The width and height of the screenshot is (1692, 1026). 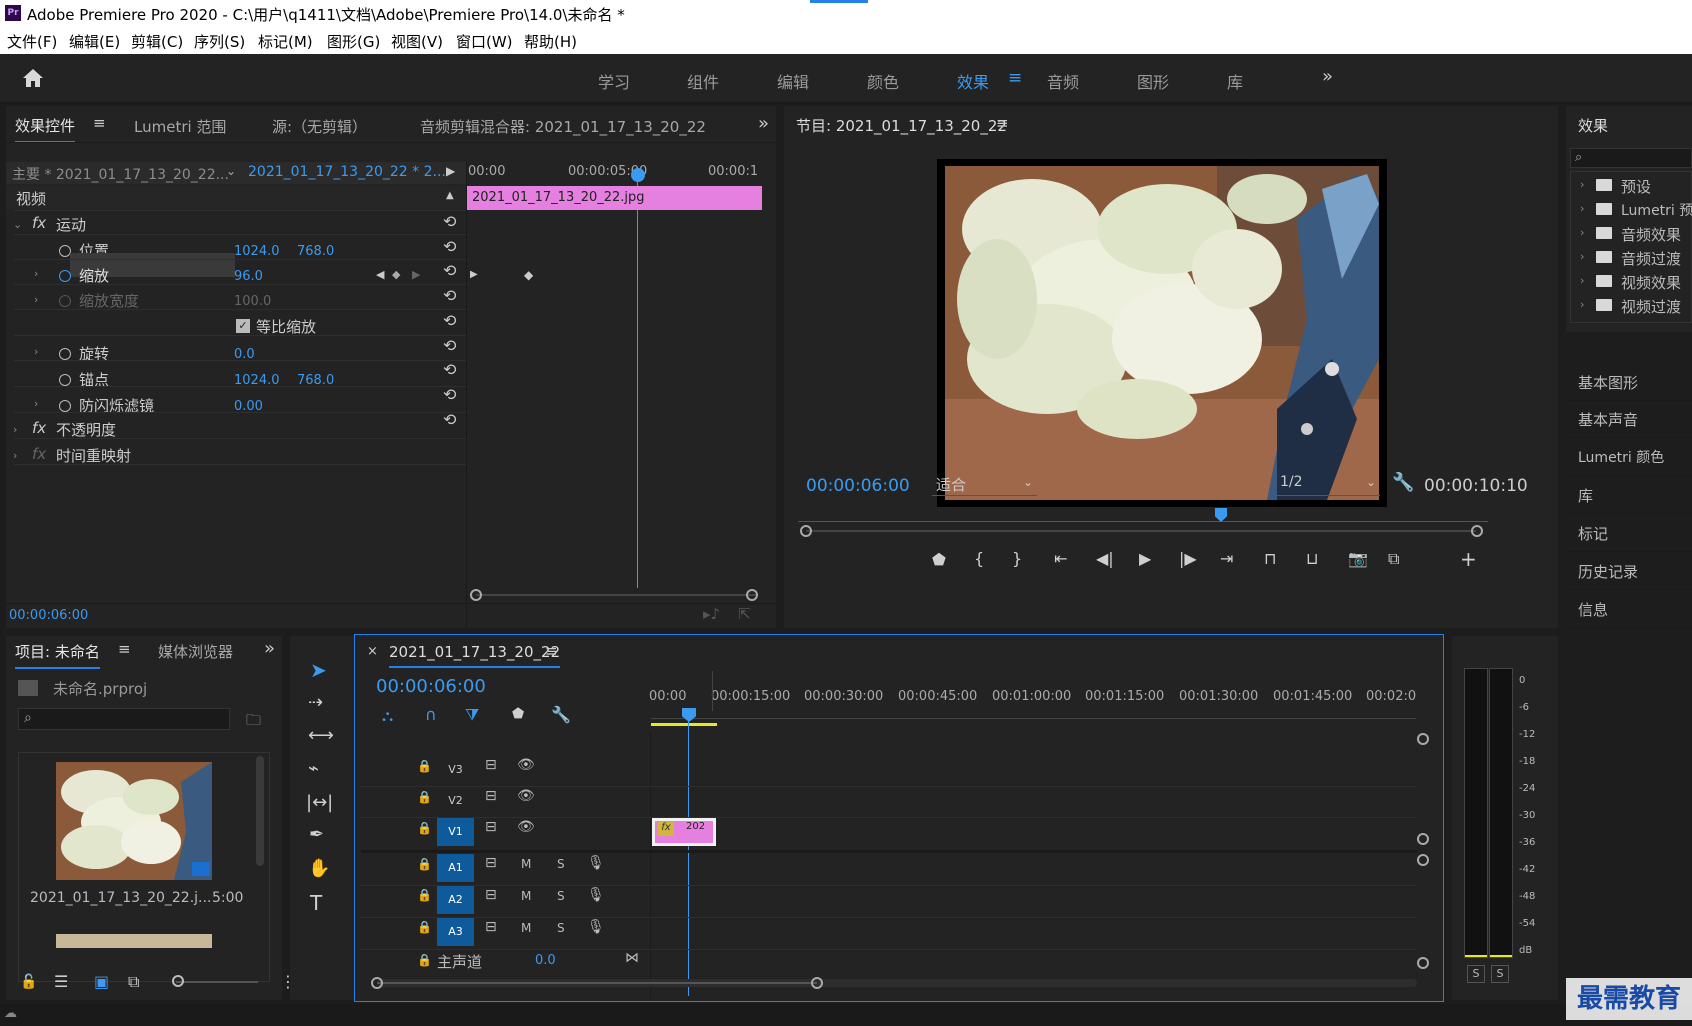 What do you see at coordinates (491, 927) in the screenshot?
I see `a3-sync-icon: ⊟` at bounding box center [491, 927].